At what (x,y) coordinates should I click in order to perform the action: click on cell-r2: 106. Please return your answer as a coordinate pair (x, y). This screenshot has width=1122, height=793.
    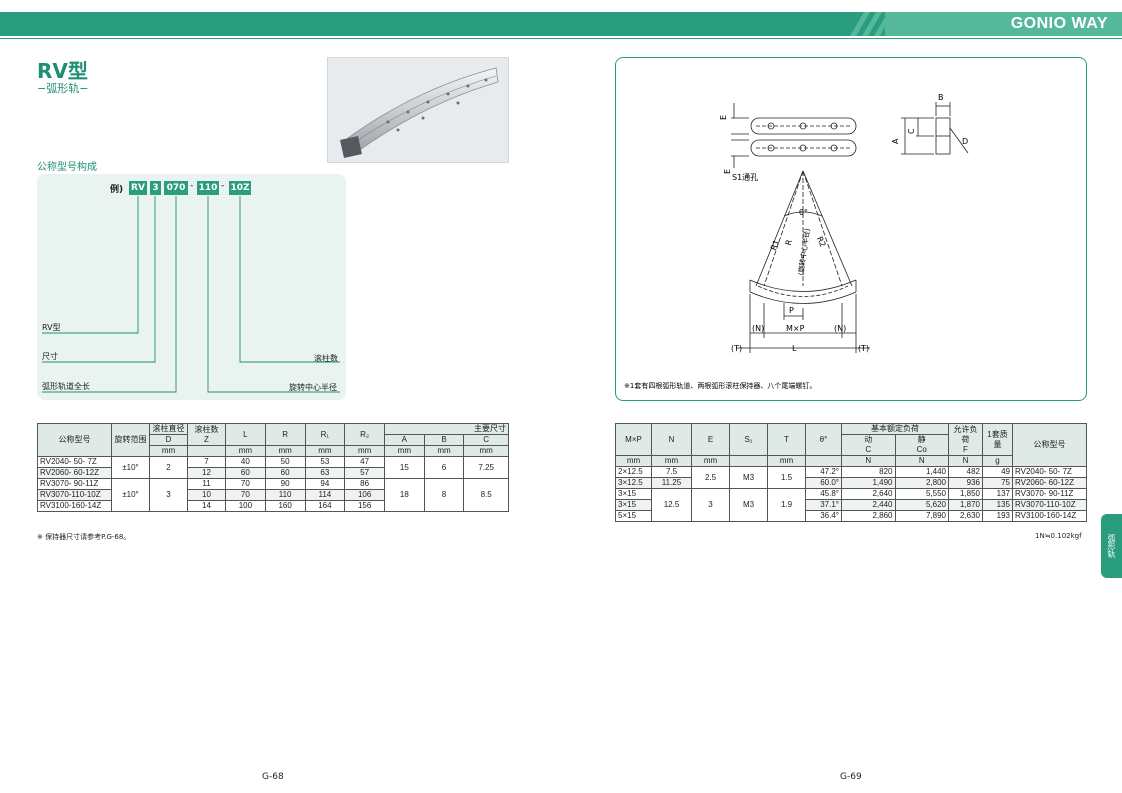
    Looking at the image, I should click on (364, 495).